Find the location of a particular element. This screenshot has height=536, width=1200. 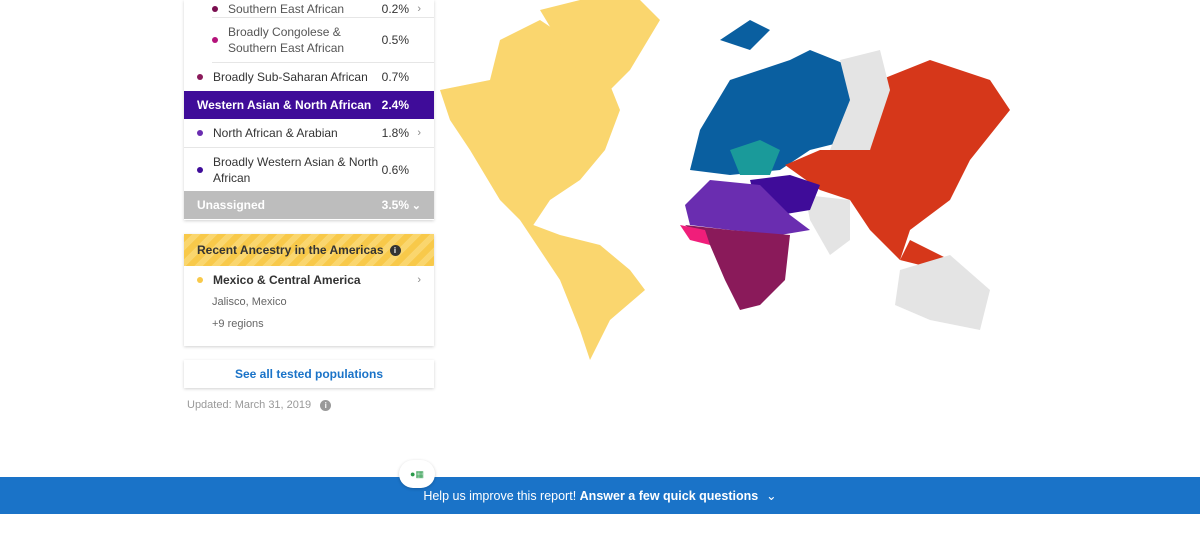

feedback-bubble-icon: ●▦ is located at coordinates (417, 474).